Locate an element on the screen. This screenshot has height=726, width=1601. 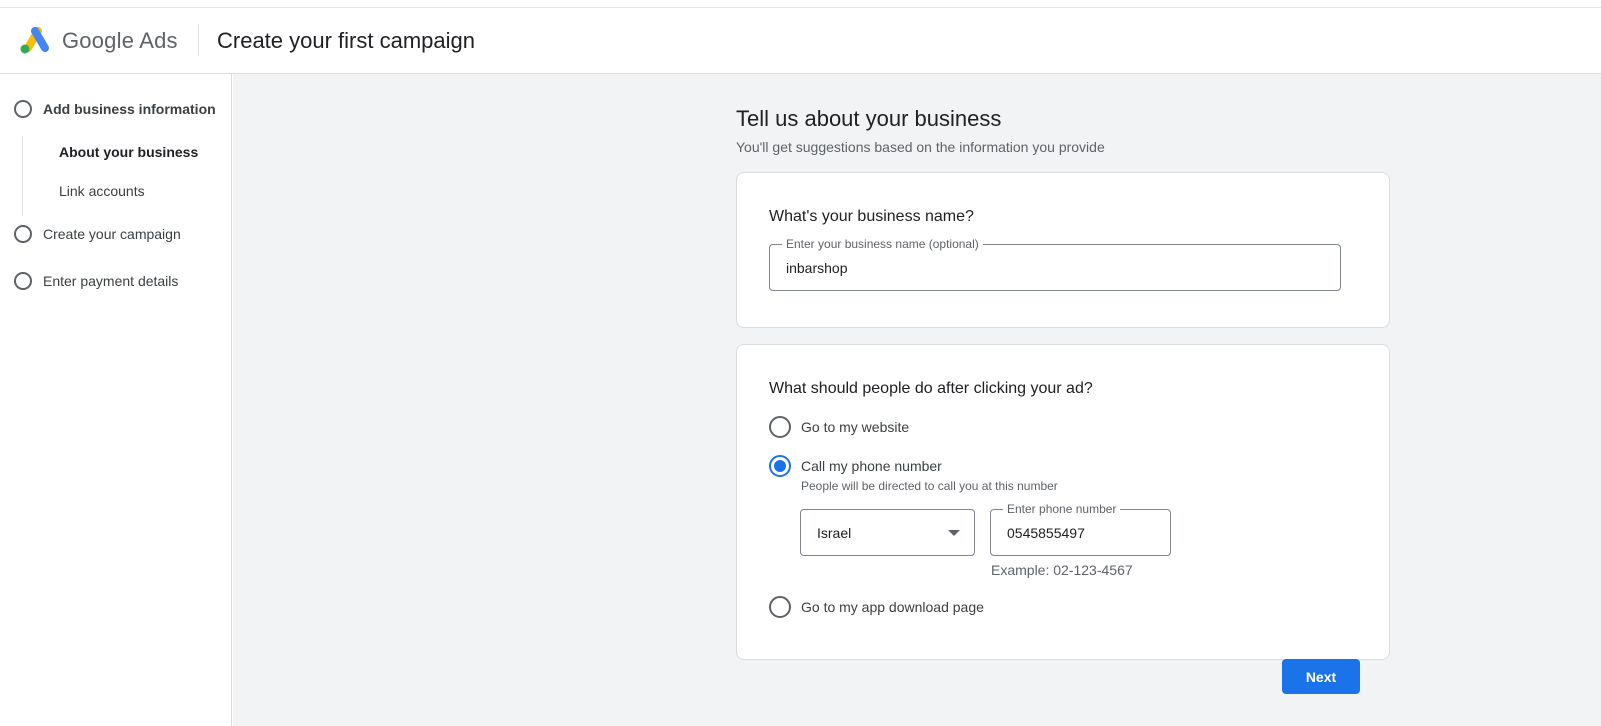
dropdown-caret-icon is located at coordinates (954, 533).